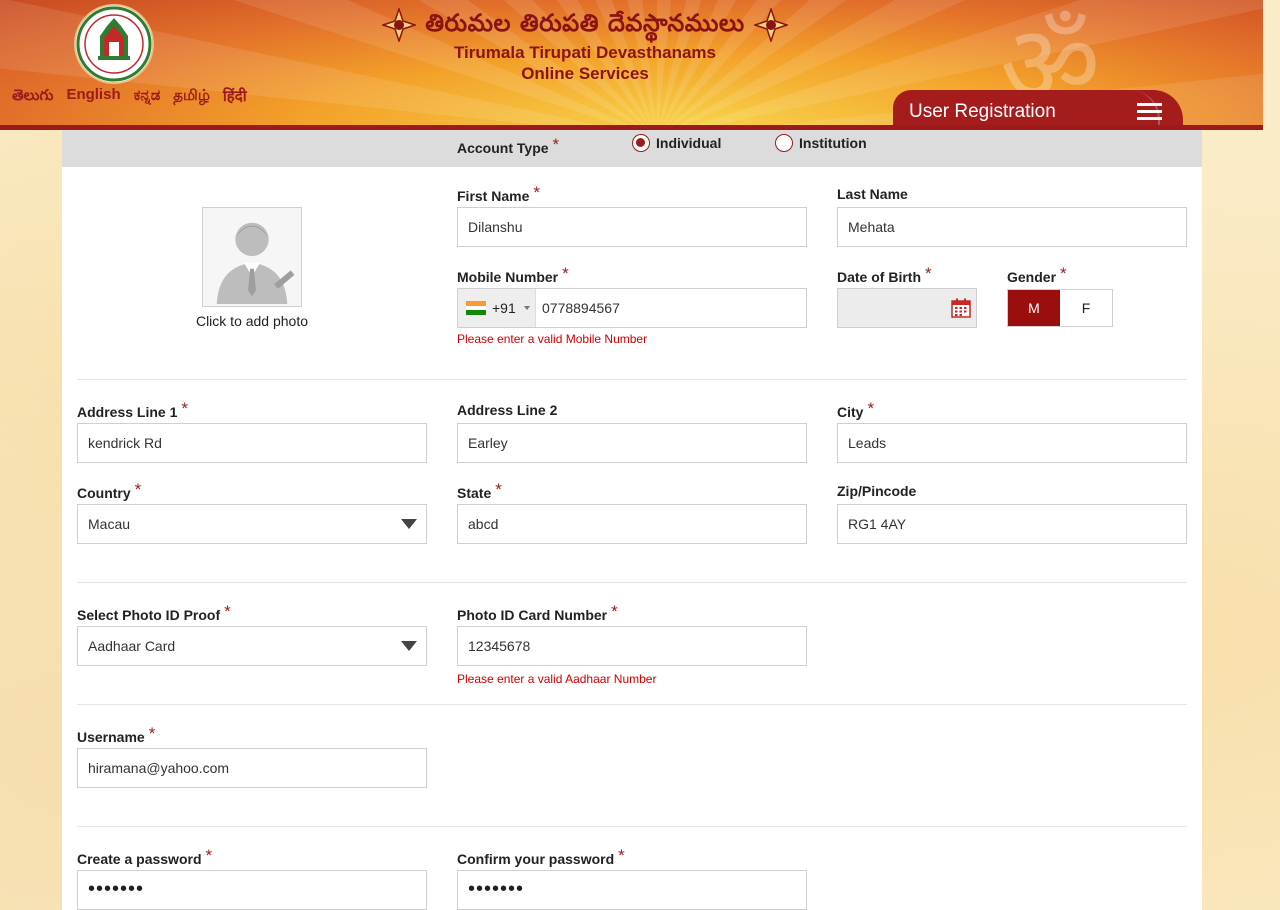  Describe the element at coordinates (93, 97) in the screenshot. I see `lang-english: English` at that location.